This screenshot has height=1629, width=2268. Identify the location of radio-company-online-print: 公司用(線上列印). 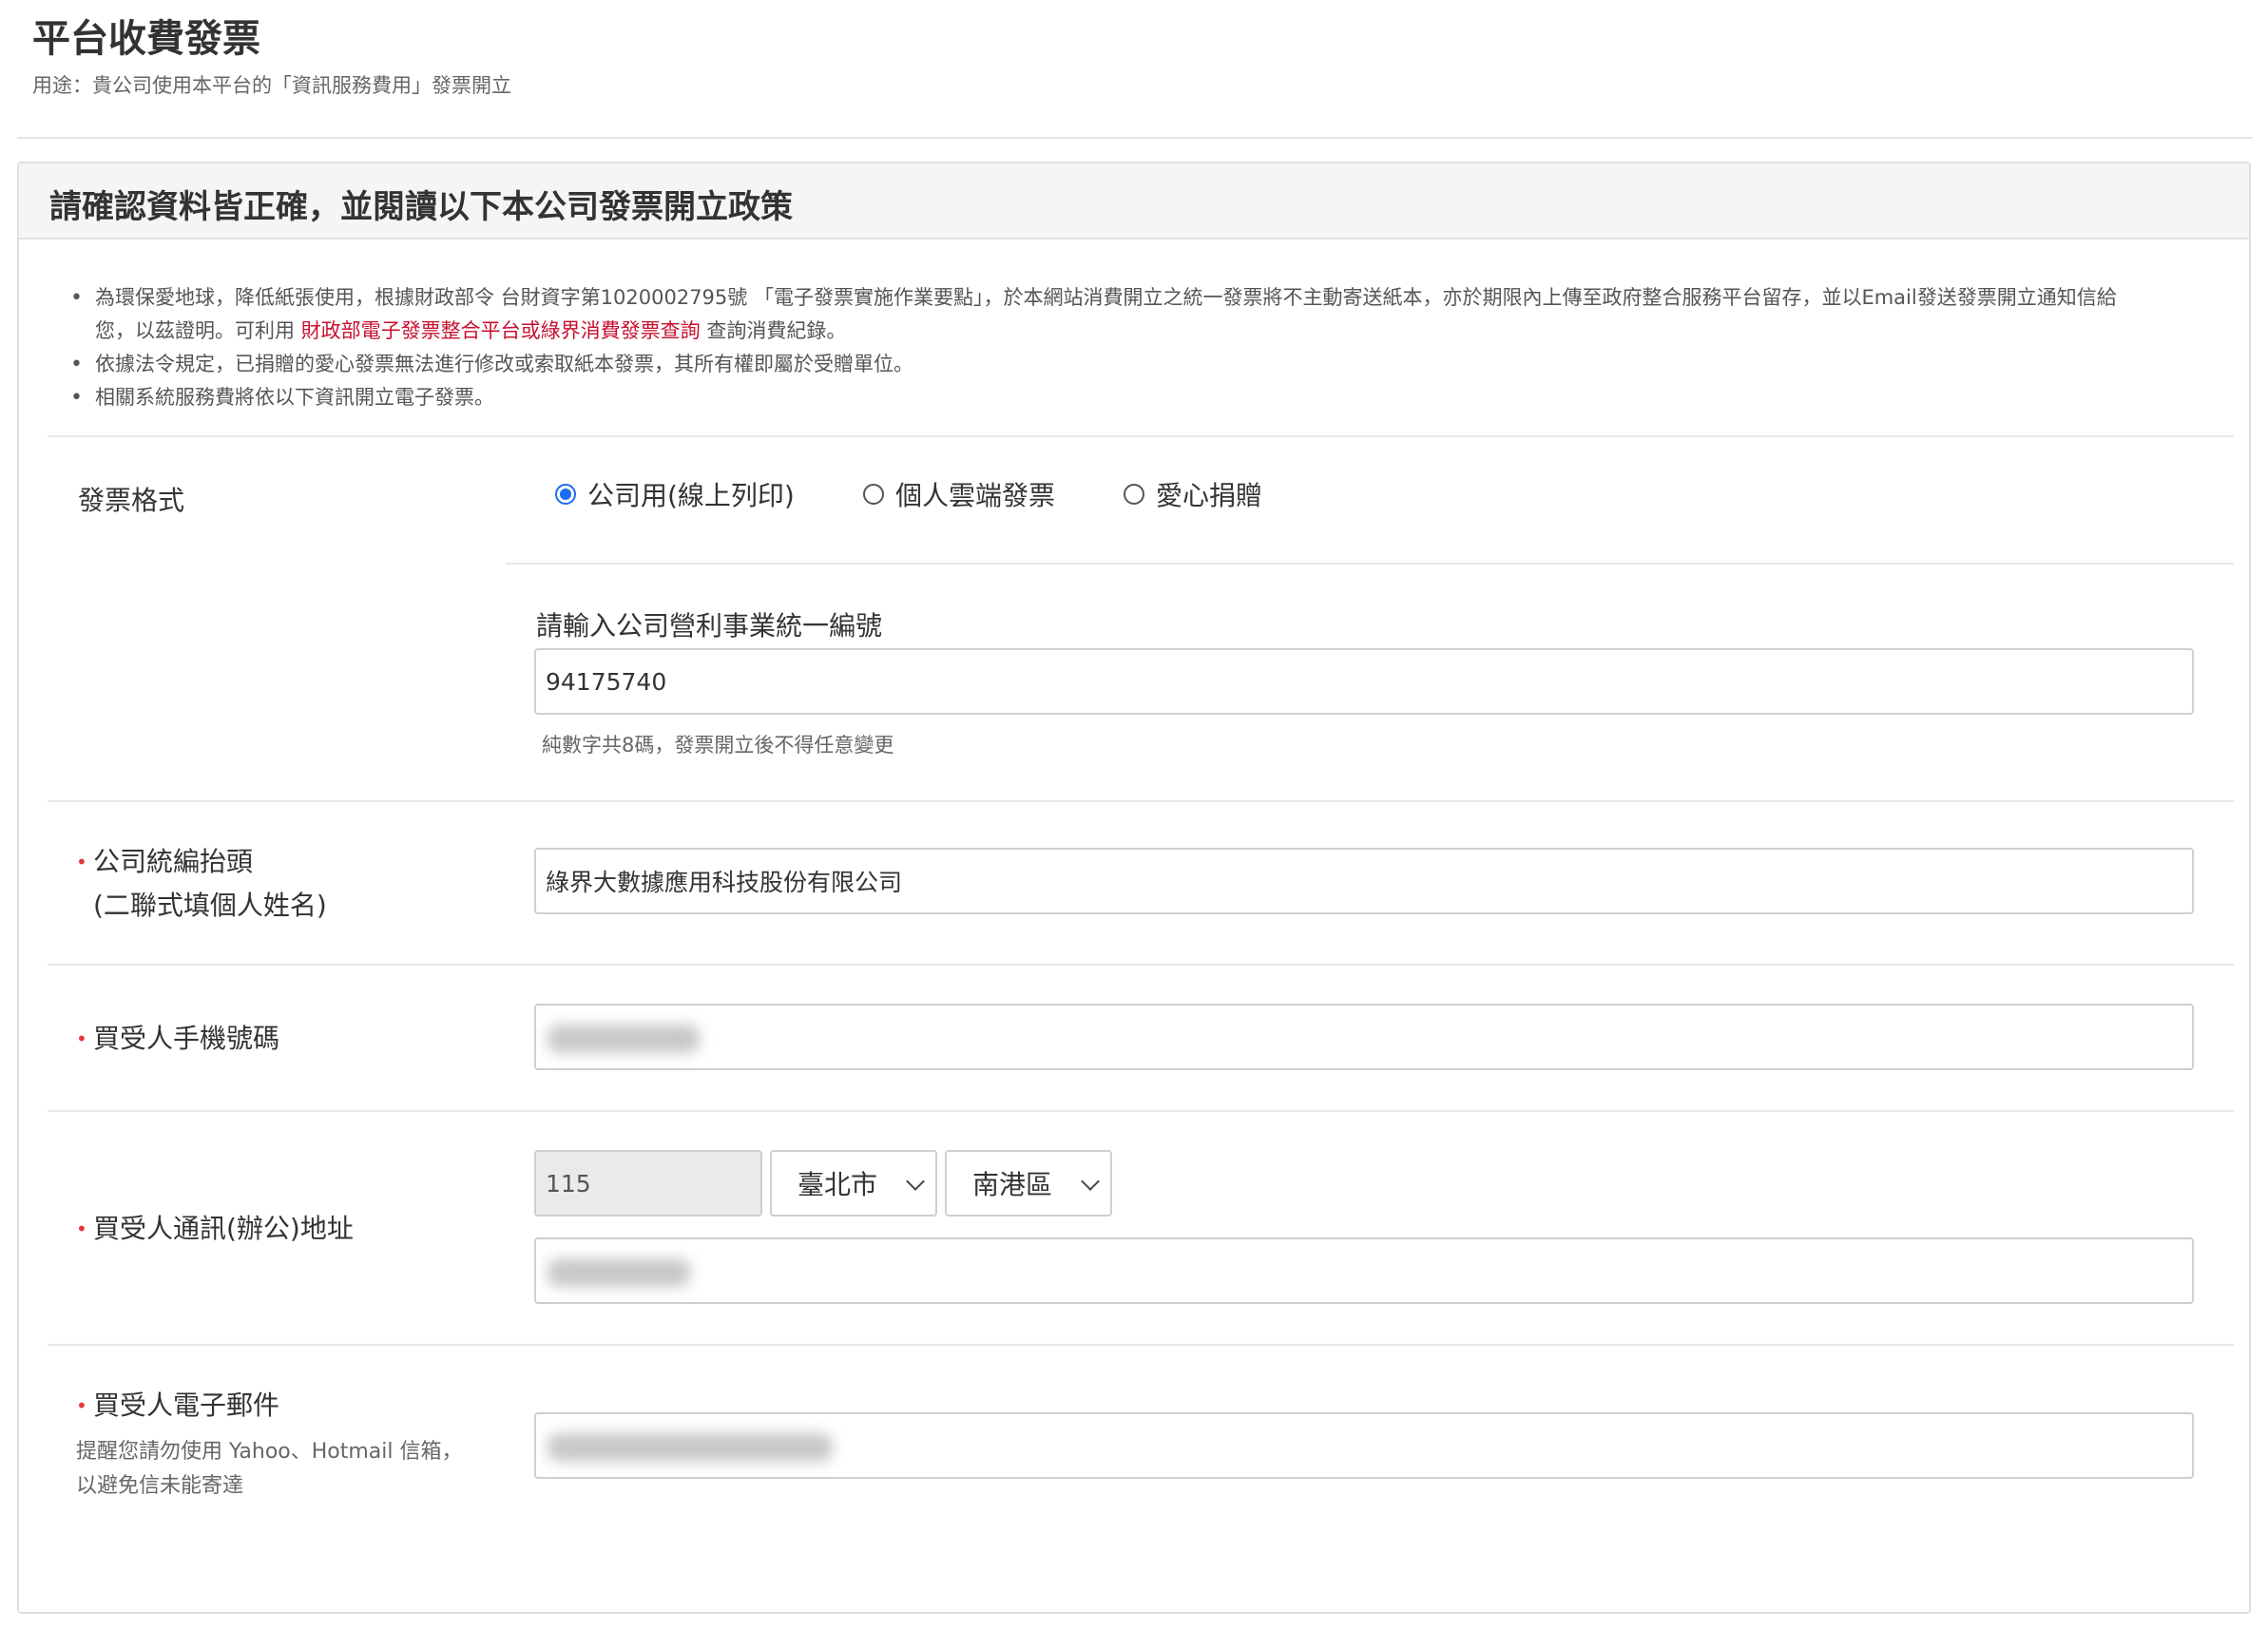
(675, 494).